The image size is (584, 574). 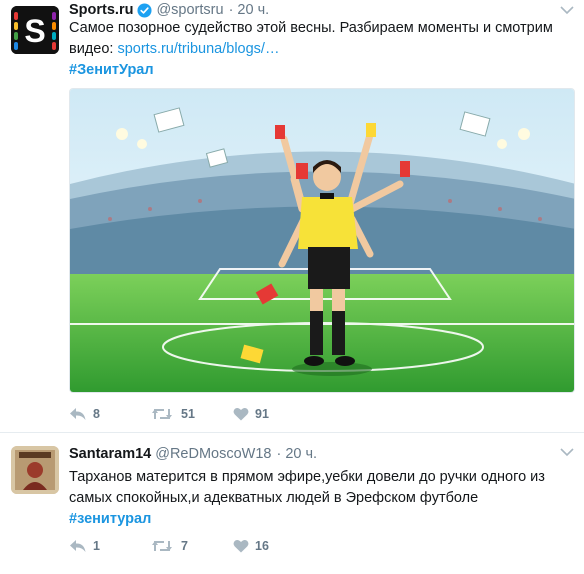 I want to click on avatar-letter: S, so click(x=34, y=31).